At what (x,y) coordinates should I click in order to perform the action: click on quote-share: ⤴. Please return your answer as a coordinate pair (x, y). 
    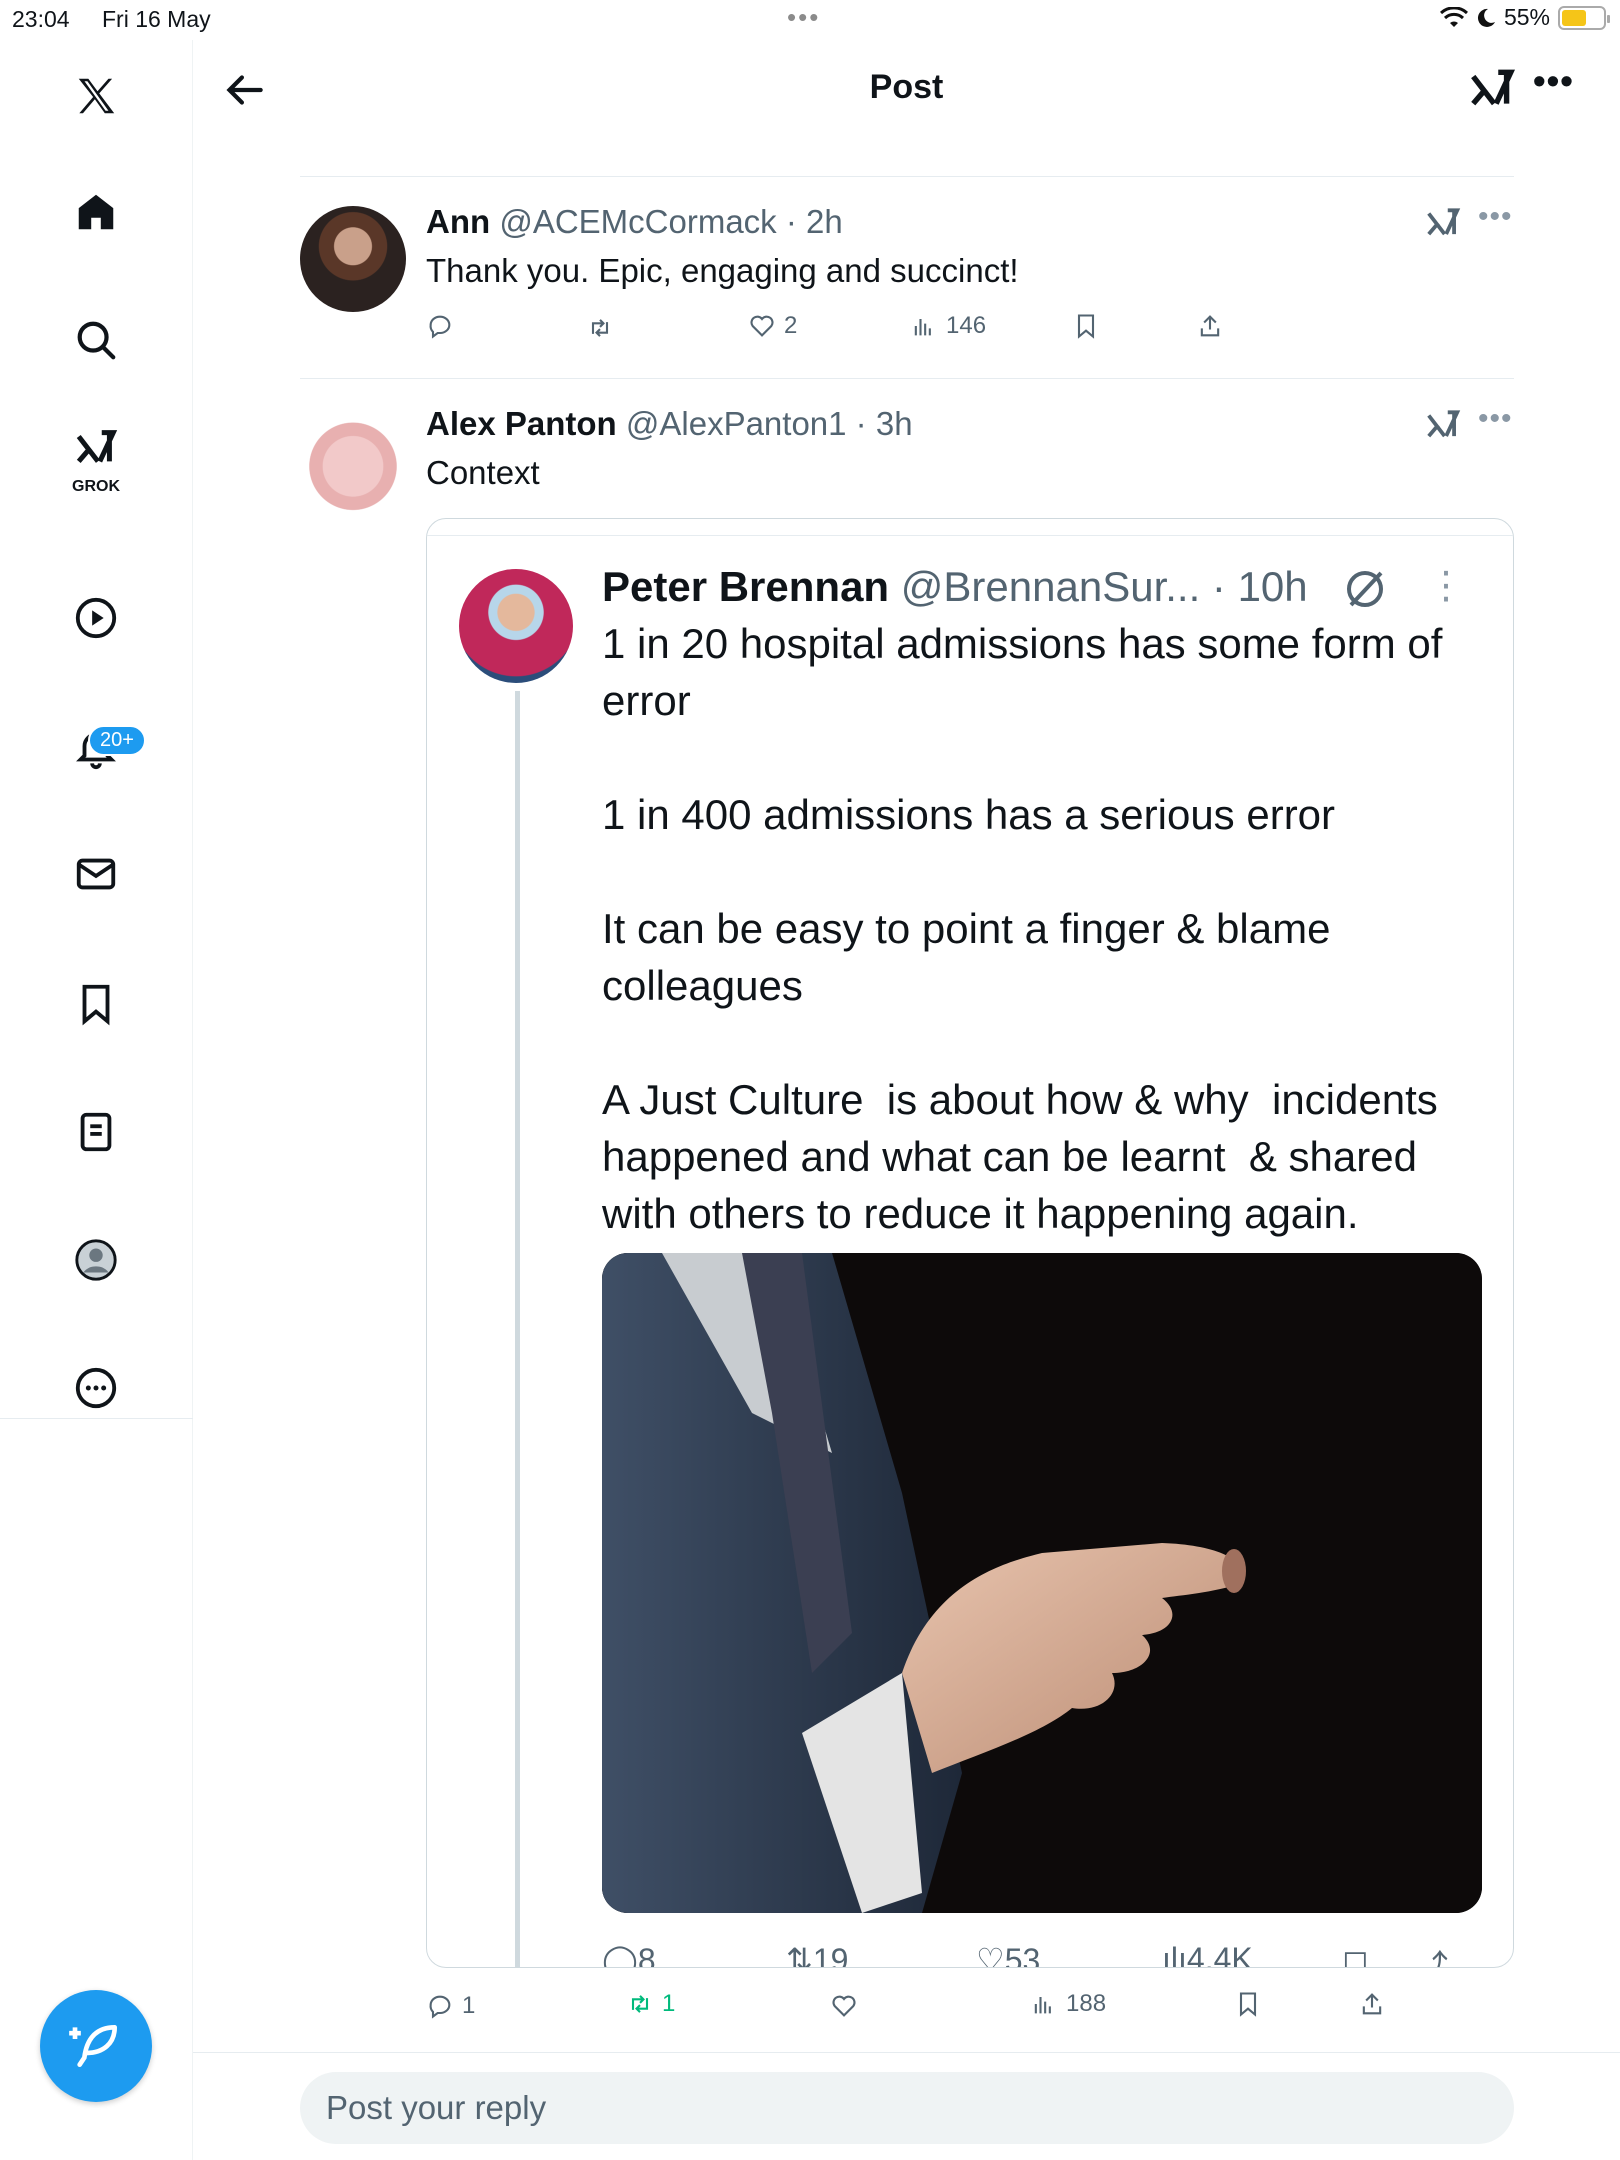
    Looking at the image, I should click on (1432, 1954).